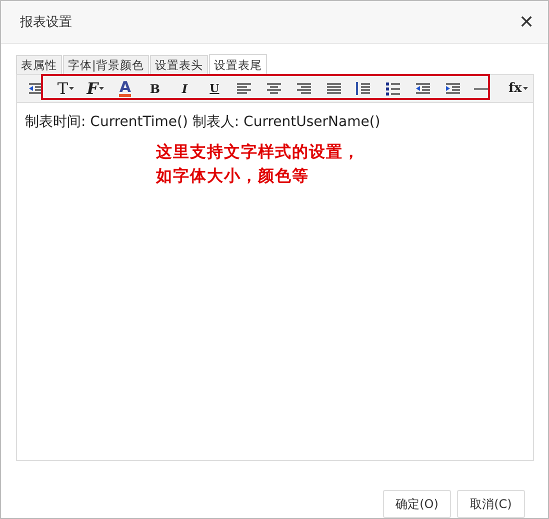 The height and width of the screenshot is (519, 549). I want to click on font-color-button: A, so click(125, 88).